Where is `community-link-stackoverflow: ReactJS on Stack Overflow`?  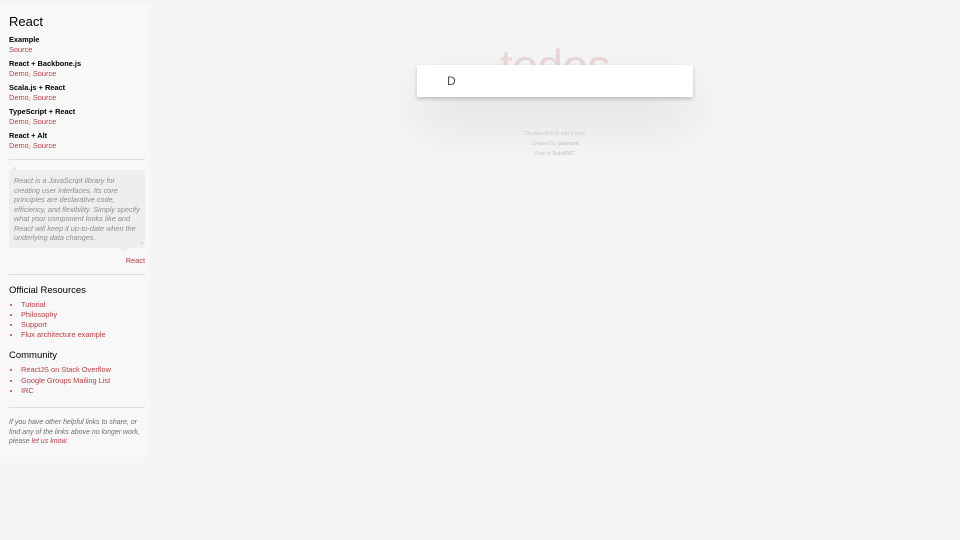 community-link-stackoverflow: ReactJS on Stack Overflow is located at coordinates (66, 369).